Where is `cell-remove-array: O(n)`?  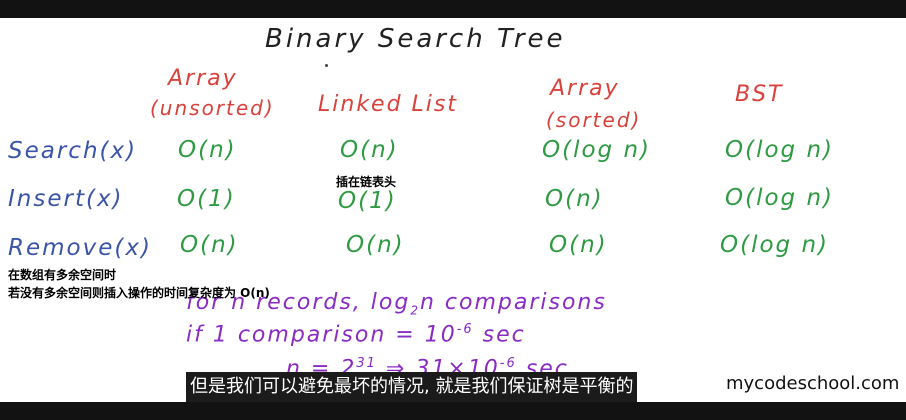 cell-remove-array: O(n) is located at coordinates (209, 245).